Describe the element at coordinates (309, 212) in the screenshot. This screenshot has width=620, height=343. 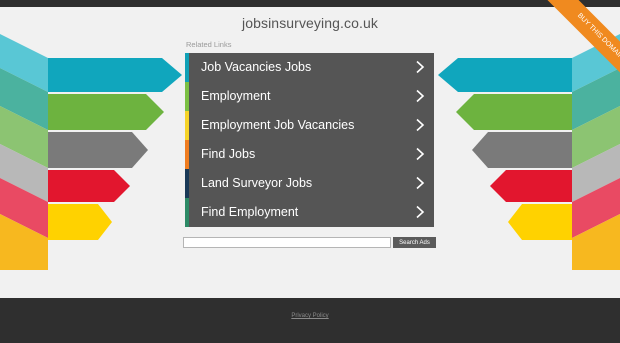
I see `related-link-find-employment: Find Employment` at that location.